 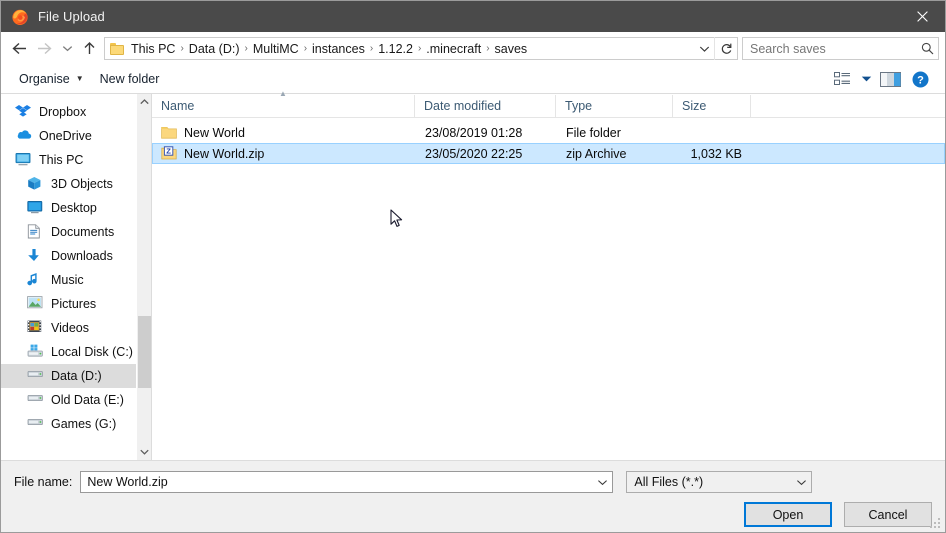 What do you see at coordinates (43, 482) in the screenshot?
I see `filename-label: File name:` at bounding box center [43, 482].